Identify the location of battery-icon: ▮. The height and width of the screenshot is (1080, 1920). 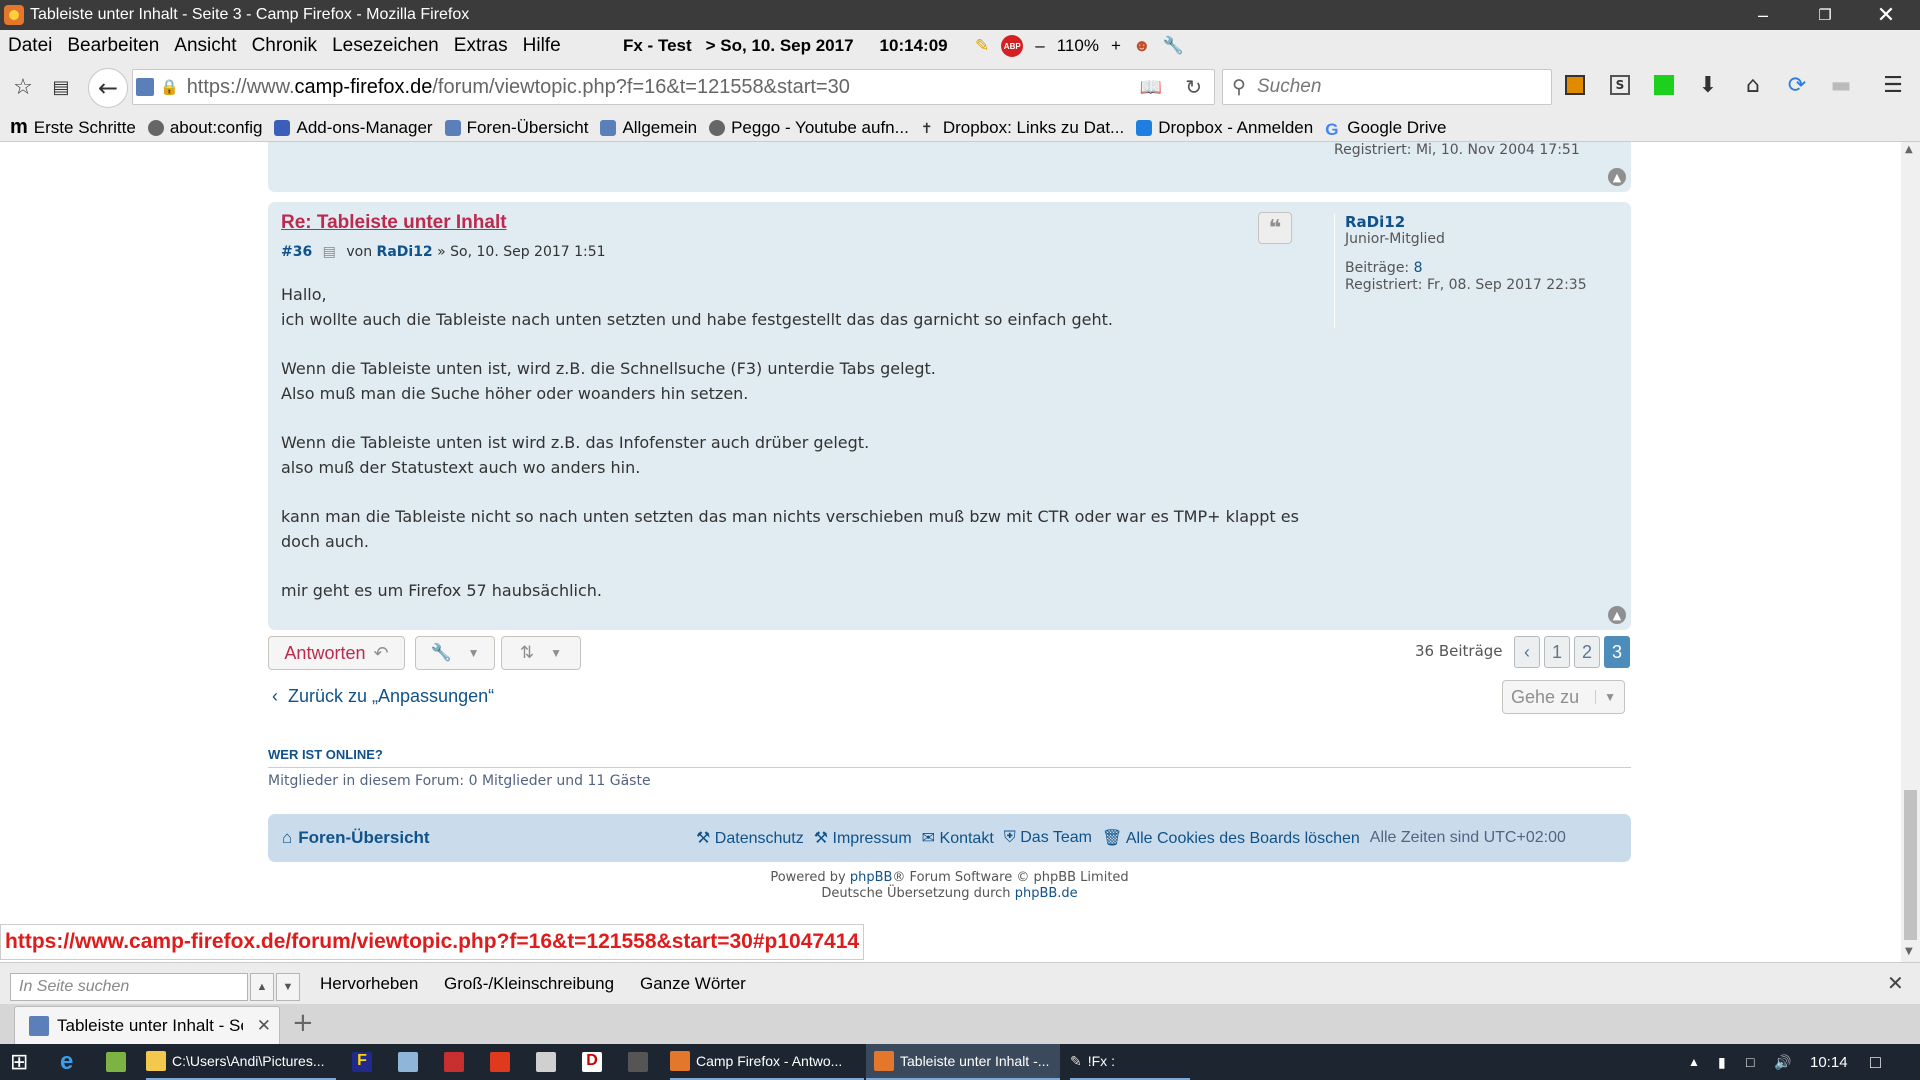
(1722, 1062).